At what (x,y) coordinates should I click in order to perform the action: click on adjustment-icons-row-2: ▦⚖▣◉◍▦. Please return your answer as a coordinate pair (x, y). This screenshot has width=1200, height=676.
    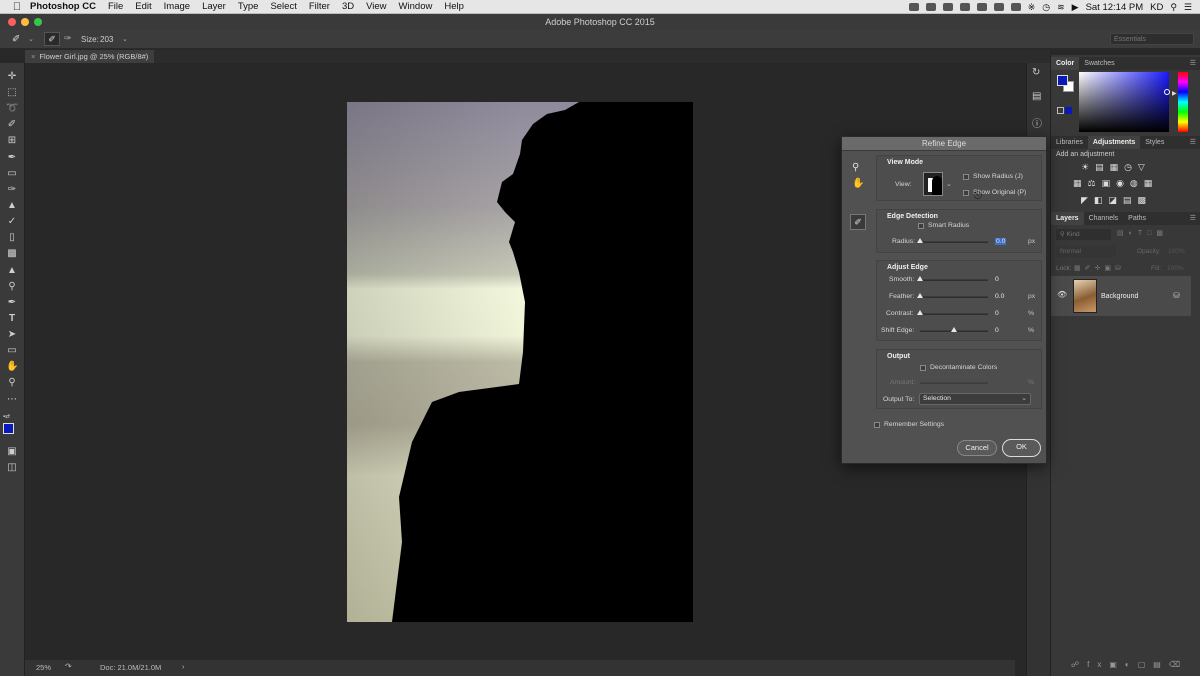
    Looking at the image, I should click on (1115, 183).